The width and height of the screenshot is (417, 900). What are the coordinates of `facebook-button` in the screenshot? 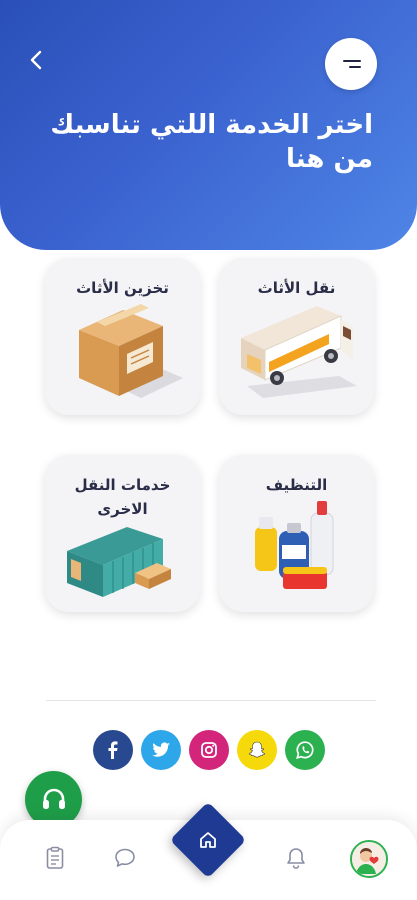 It's located at (113, 750).